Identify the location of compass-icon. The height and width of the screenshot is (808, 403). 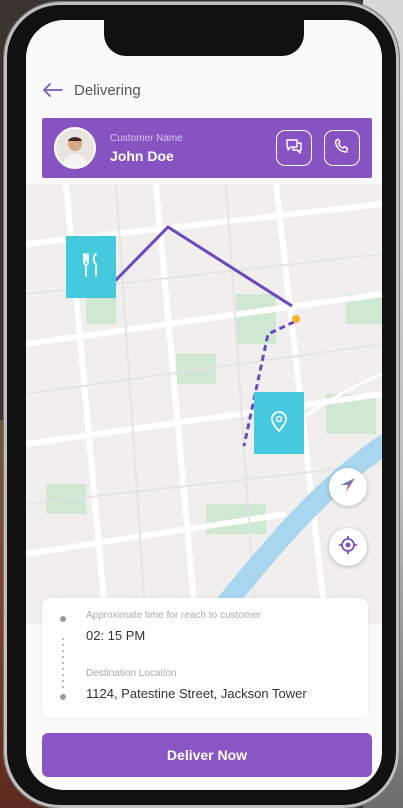
(348, 487).